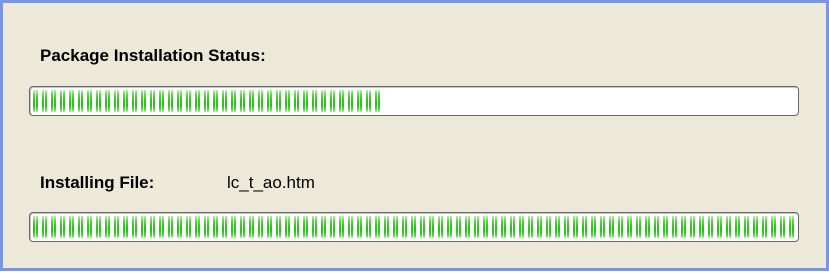 The height and width of the screenshot is (279, 829). Describe the element at coordinates (414, 269) in the screenshot. I see `panel-bottom-border` at that location.